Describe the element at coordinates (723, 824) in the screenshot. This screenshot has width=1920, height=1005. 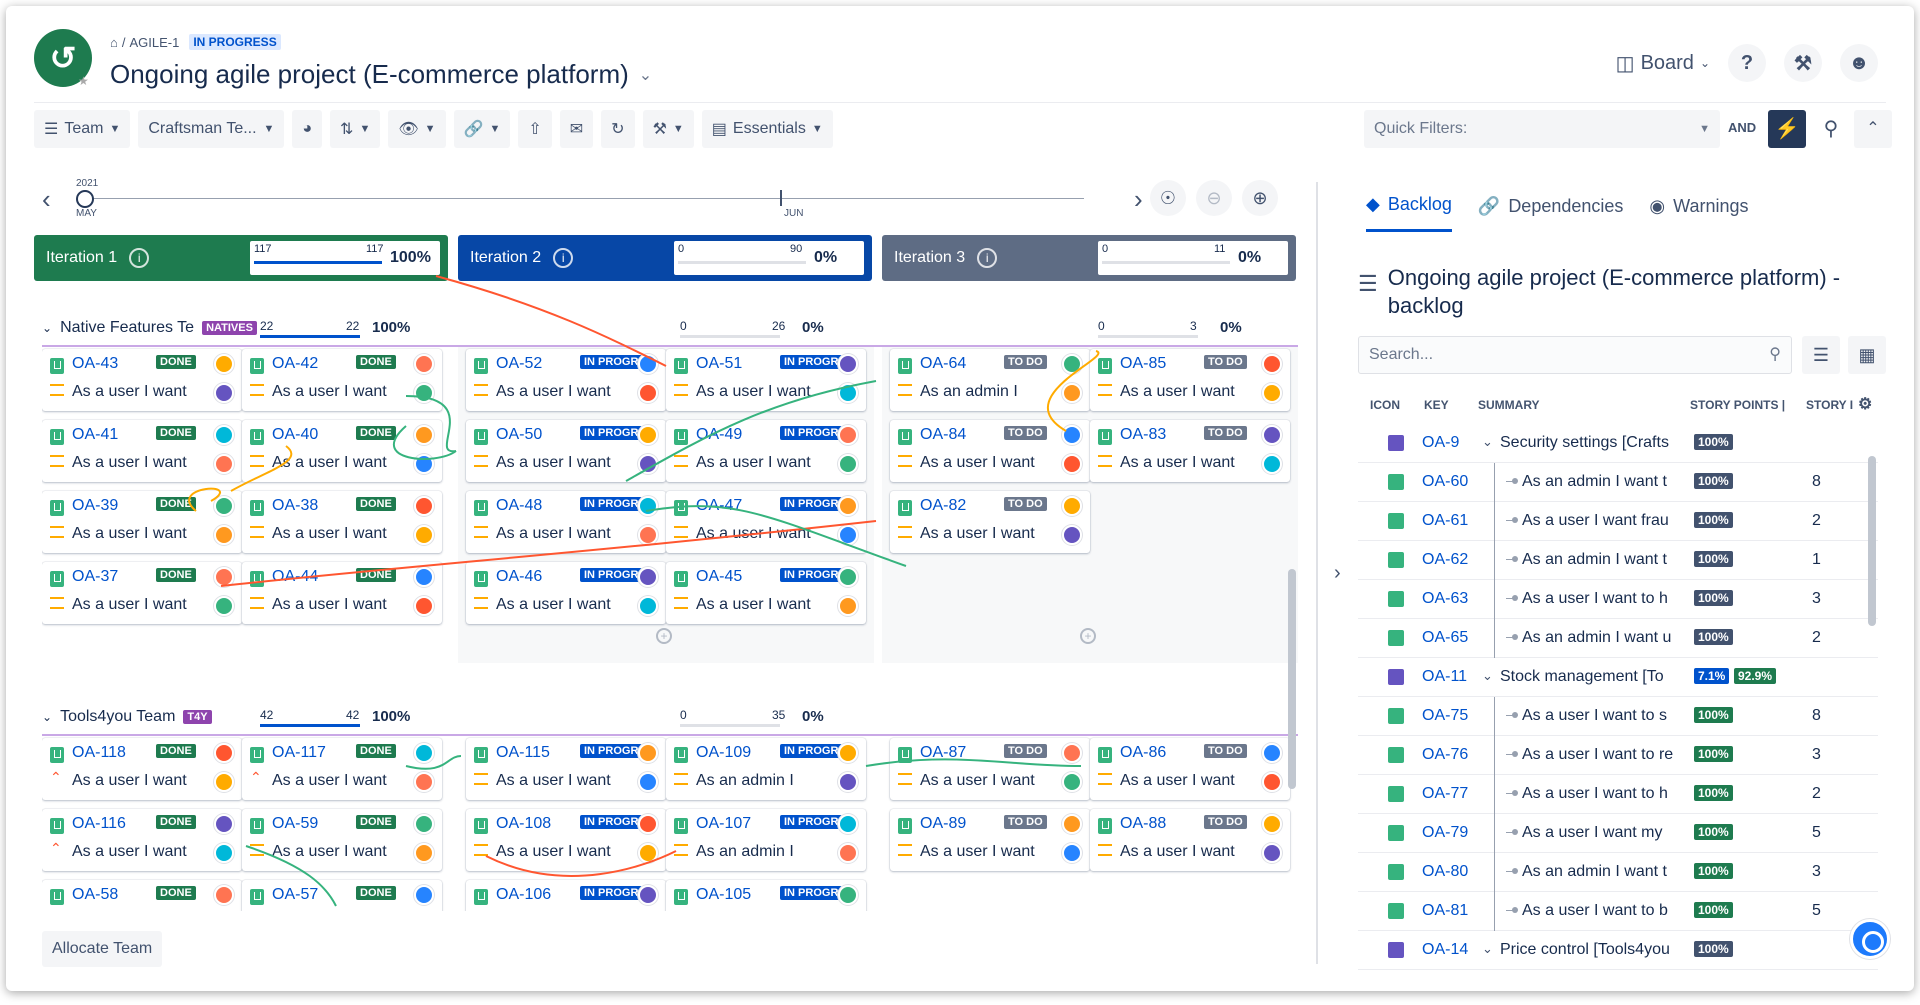
I see `issue-key: OA-107` at that location.